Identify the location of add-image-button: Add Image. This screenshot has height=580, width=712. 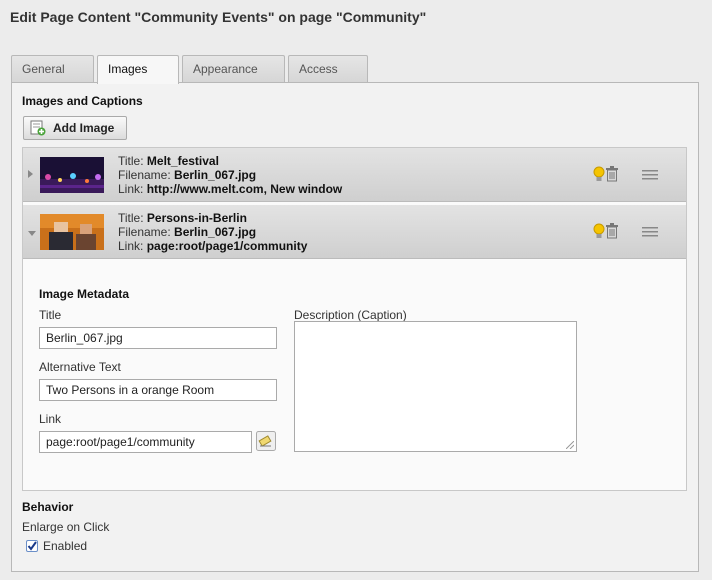
(75, 128).